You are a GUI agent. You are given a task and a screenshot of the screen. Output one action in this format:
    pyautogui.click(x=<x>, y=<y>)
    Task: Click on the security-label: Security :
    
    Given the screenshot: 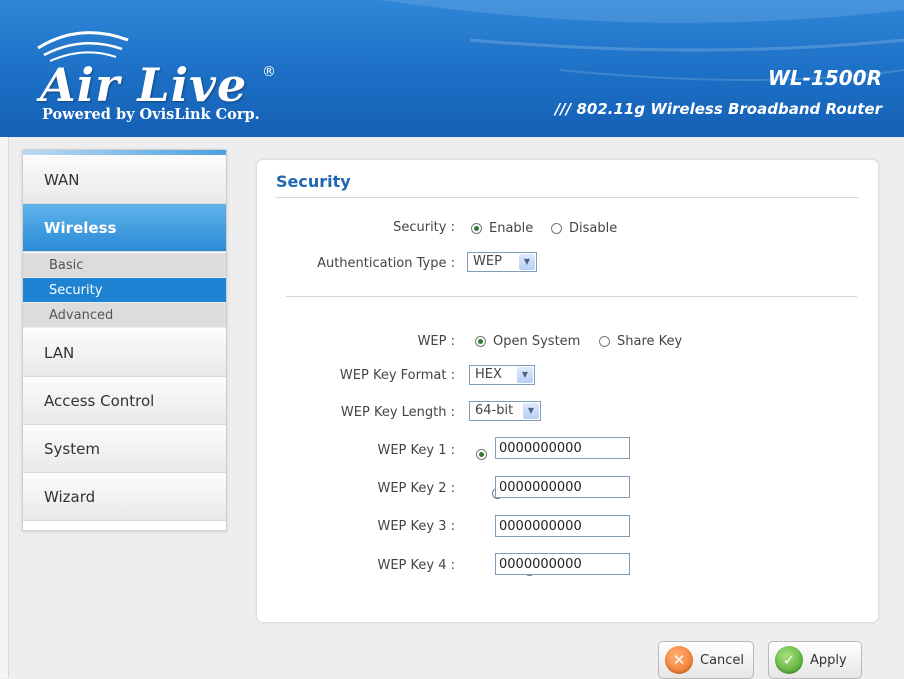 What is the action you would take?
    pyautogui.click(x=424, y=227)
    